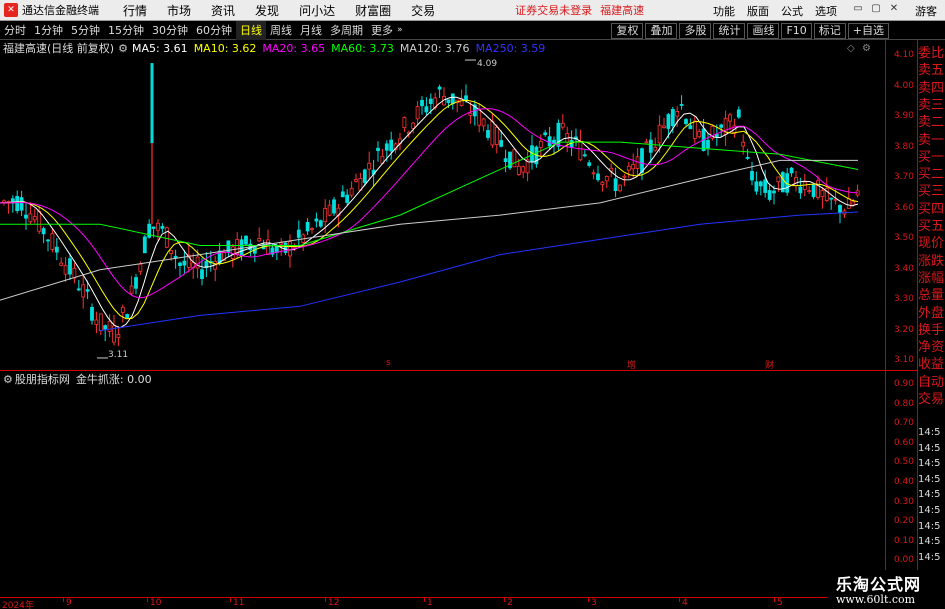 The height and width of the screenshot is (609, 945). I want to click on event-mark-s: s, so click(388, 363).